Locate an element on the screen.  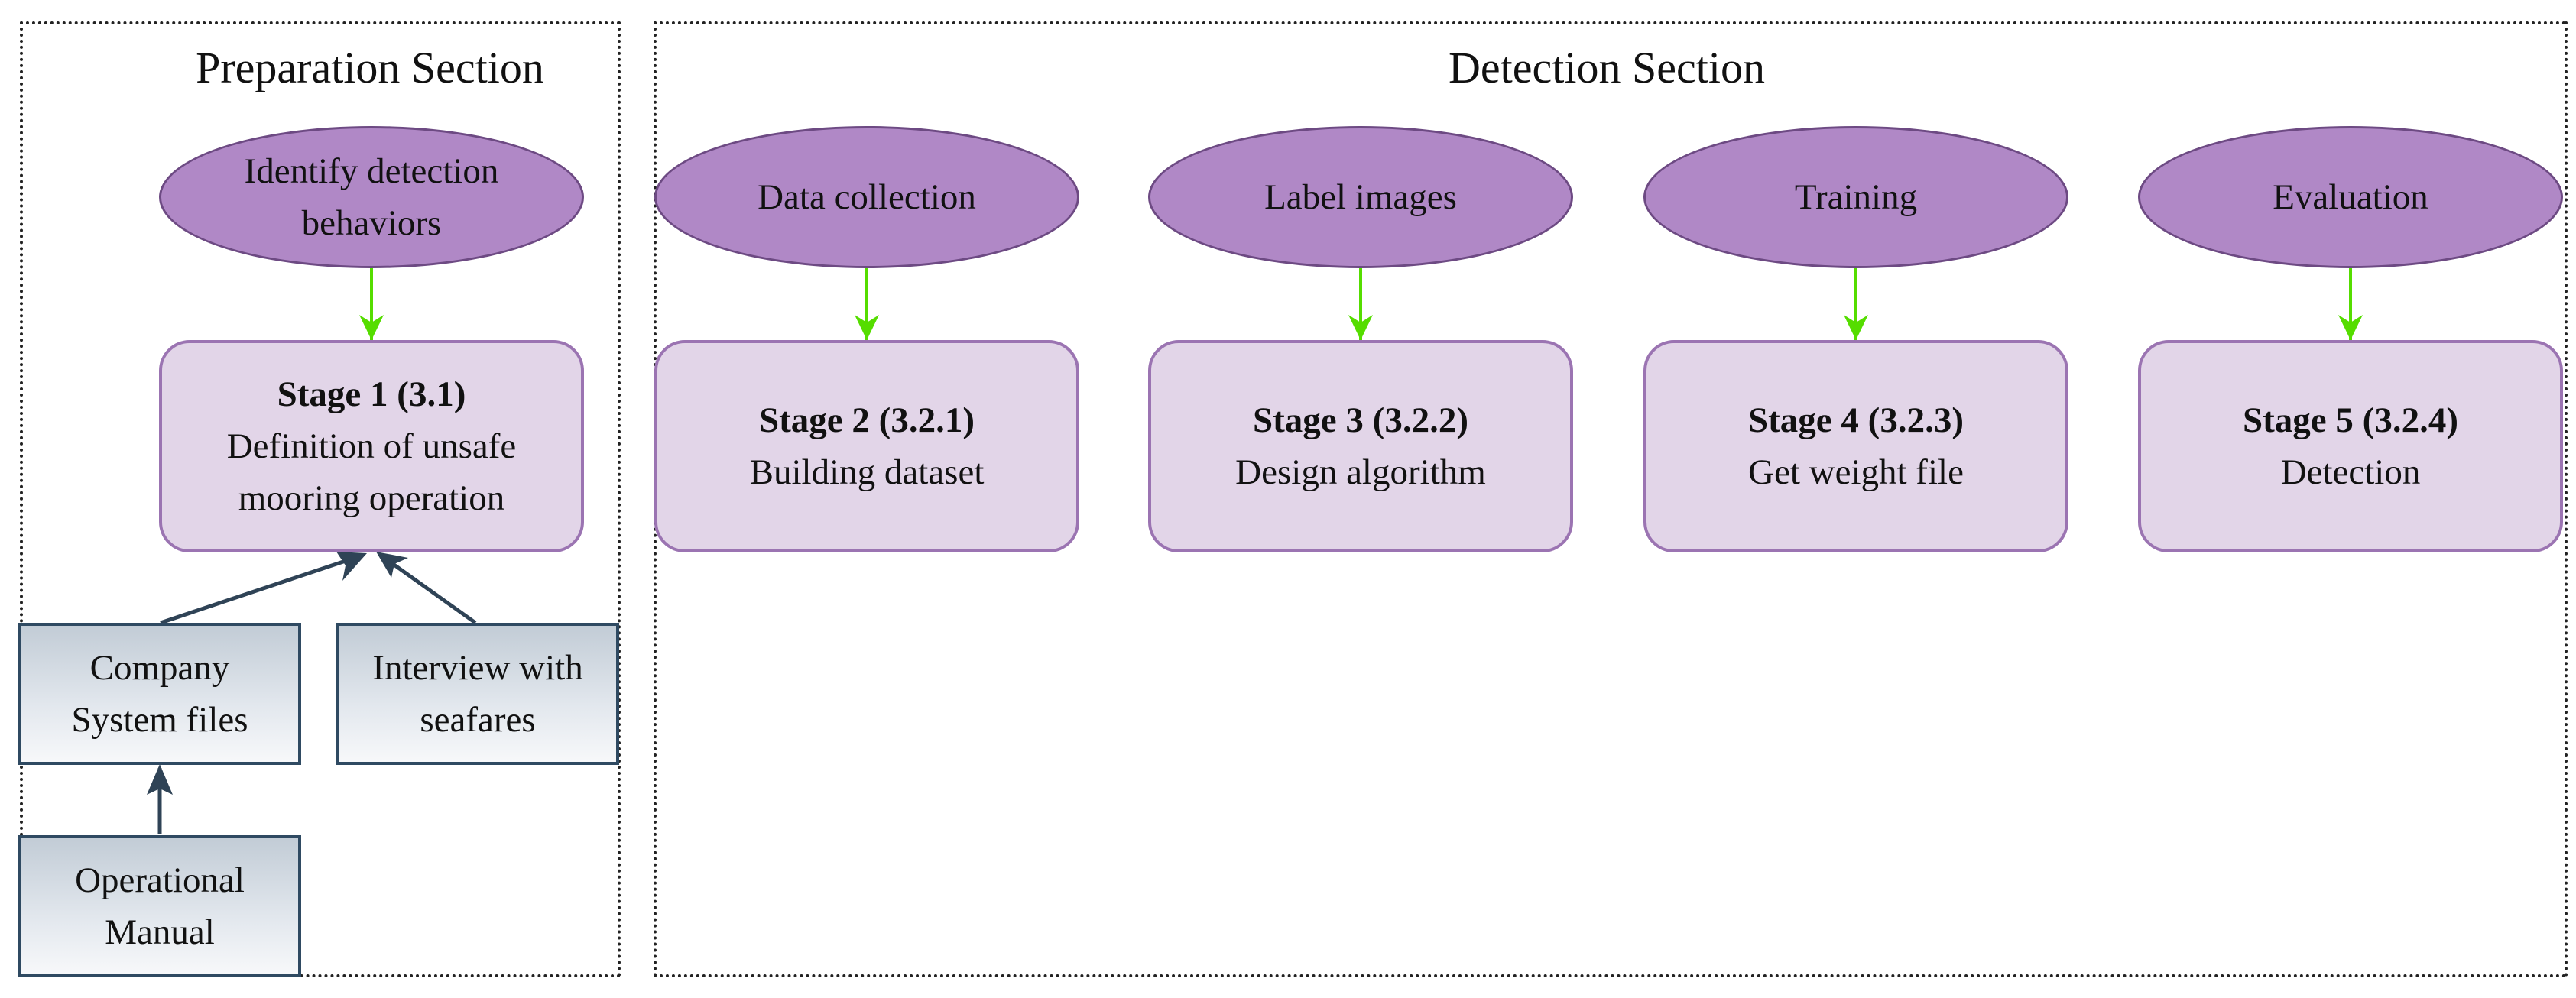
ellipse-text: Data collection is located at coordinates (867, 197).